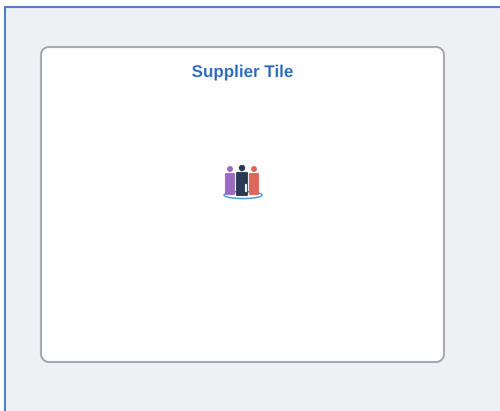 This screenshot has width=500, height=411. Describe the element at coordinates (243, 72) in the screenshot. I see `tile-title: Supplier Tile` at that location.